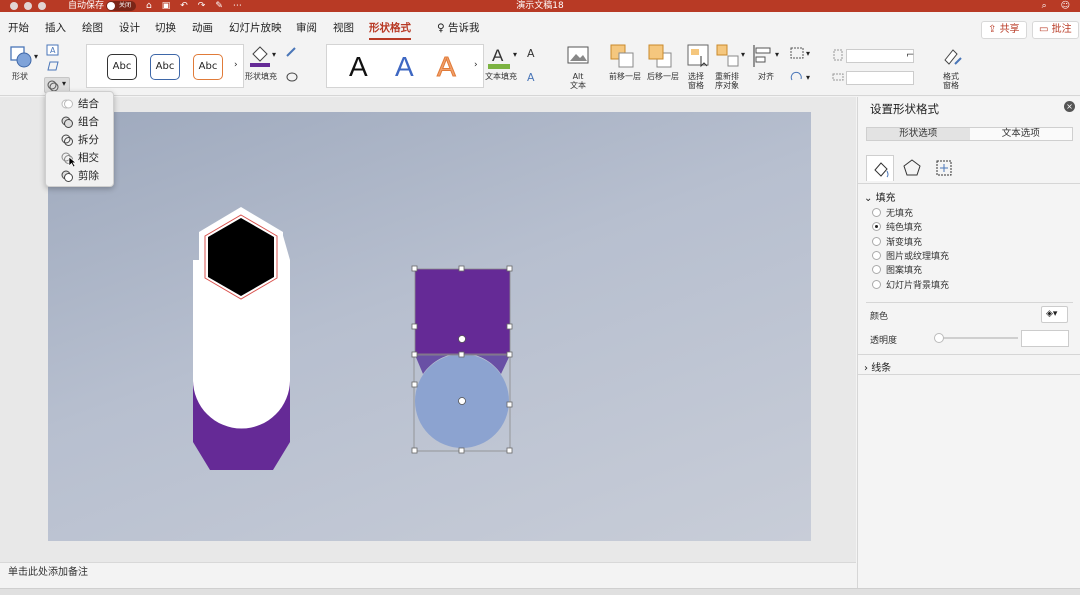 The width and height of the screenshot is (1080, 595). I want to click on fill-option-5: 幻灯片背景填充, so click(910, 285).